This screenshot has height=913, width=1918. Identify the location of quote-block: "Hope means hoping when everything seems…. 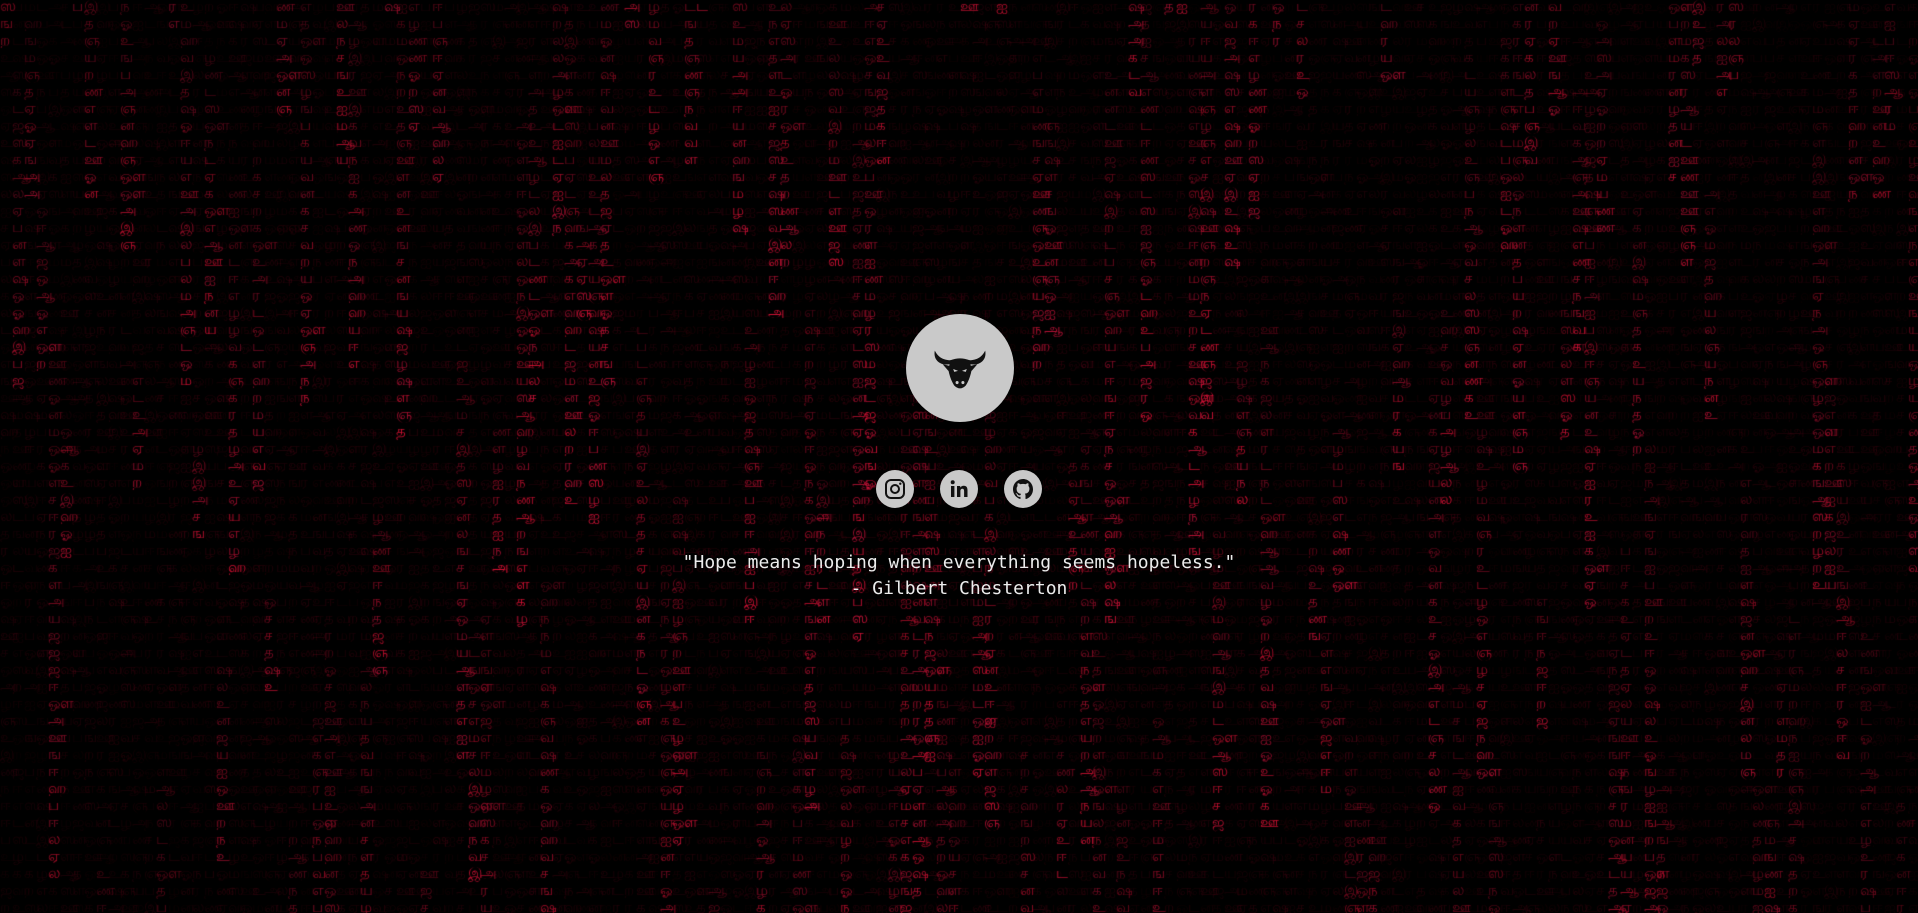
(959, 576).